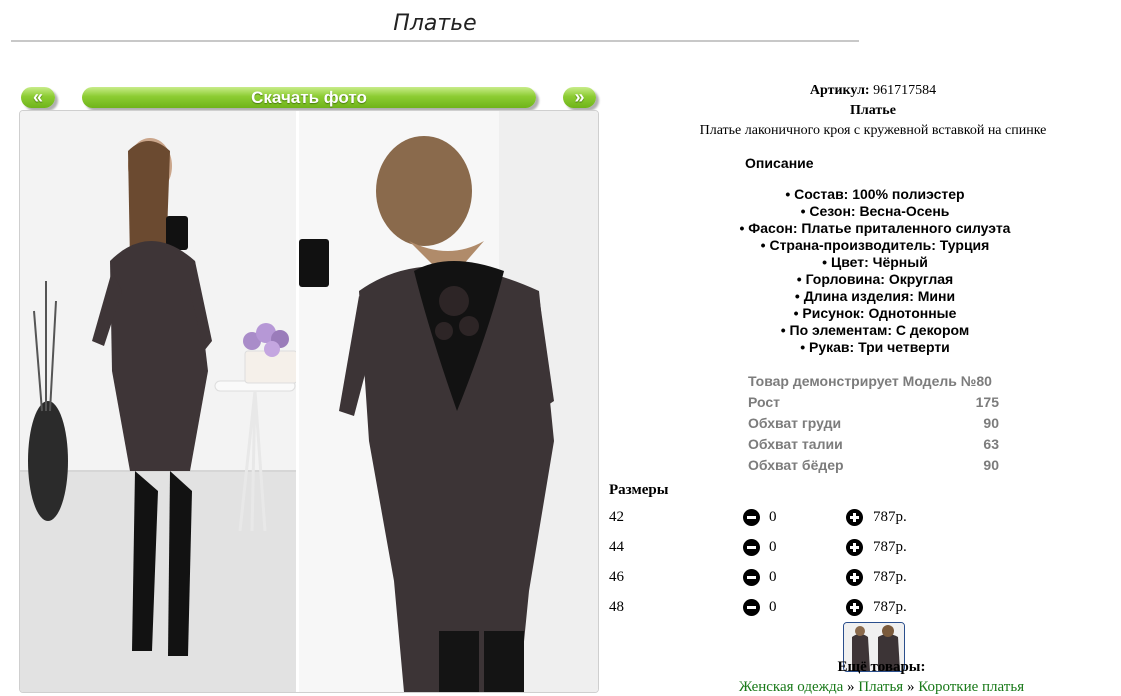 The height and width of the screenshot is (696, 1121). What do you see at coordinates (875, 347) in the screenshot?
I see `feature-item: • Рукав: Три четверти` at bounding box center [875, 347].